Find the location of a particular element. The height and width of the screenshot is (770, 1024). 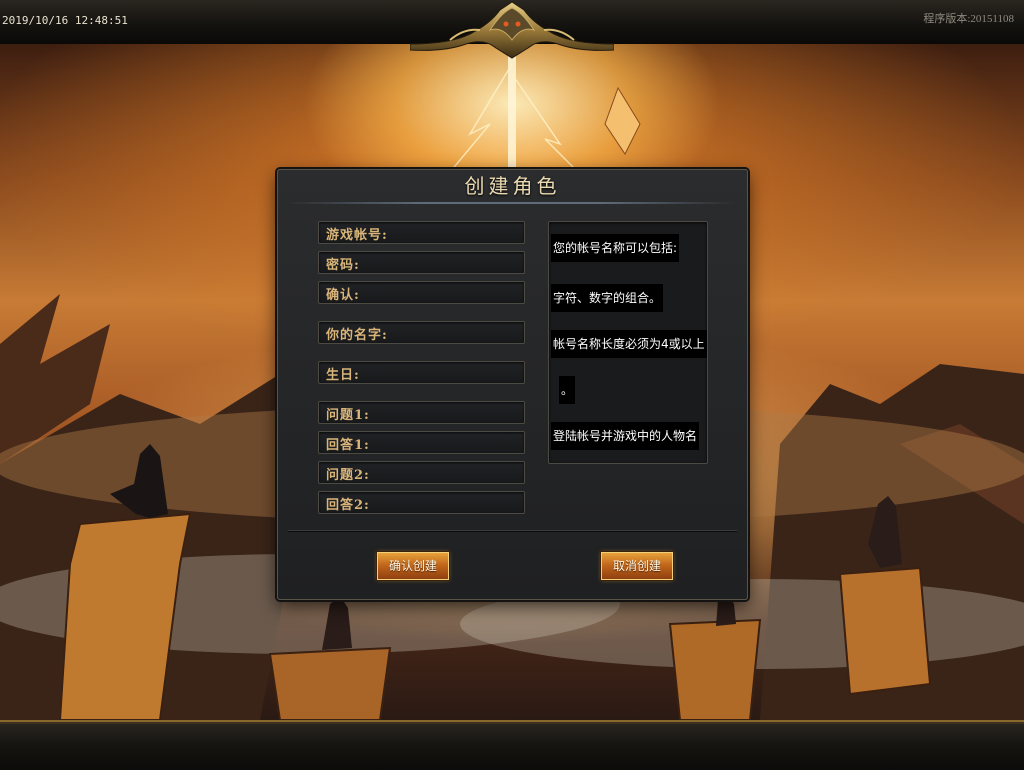

answer1-label: 回答1: is located at coordinates (348, 445).